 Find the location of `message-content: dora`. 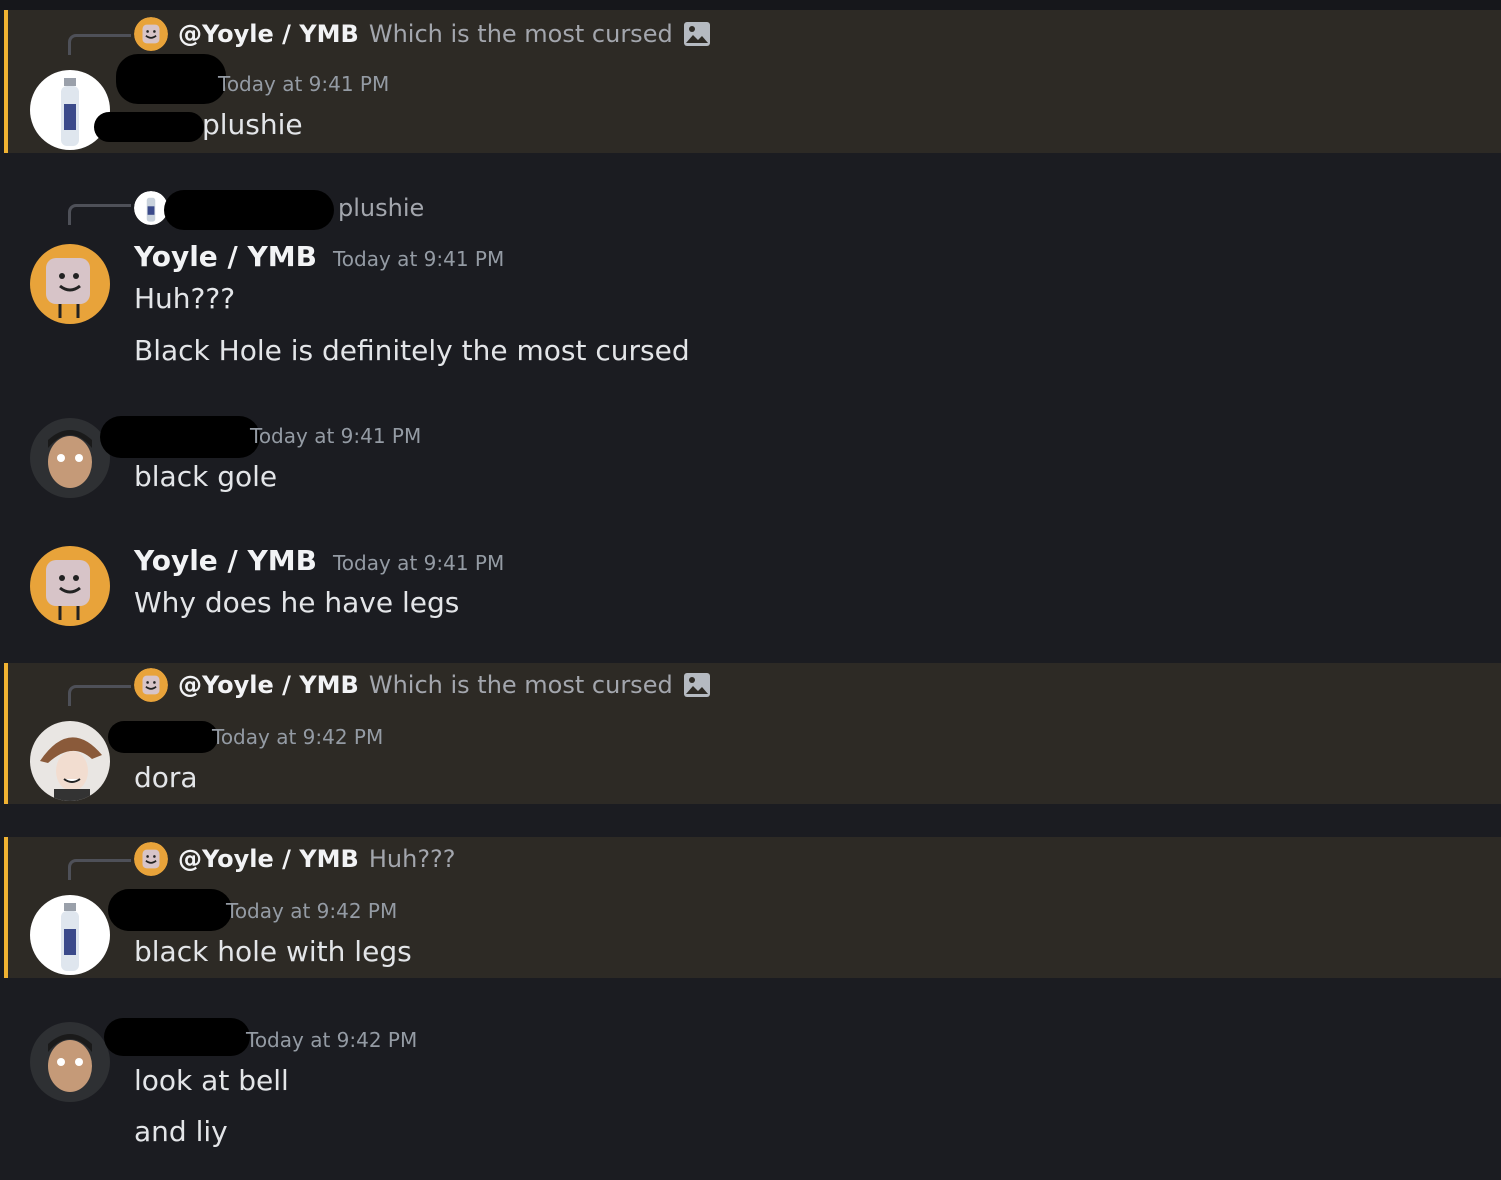

message-content: dora is located at coordinates (166, 777).